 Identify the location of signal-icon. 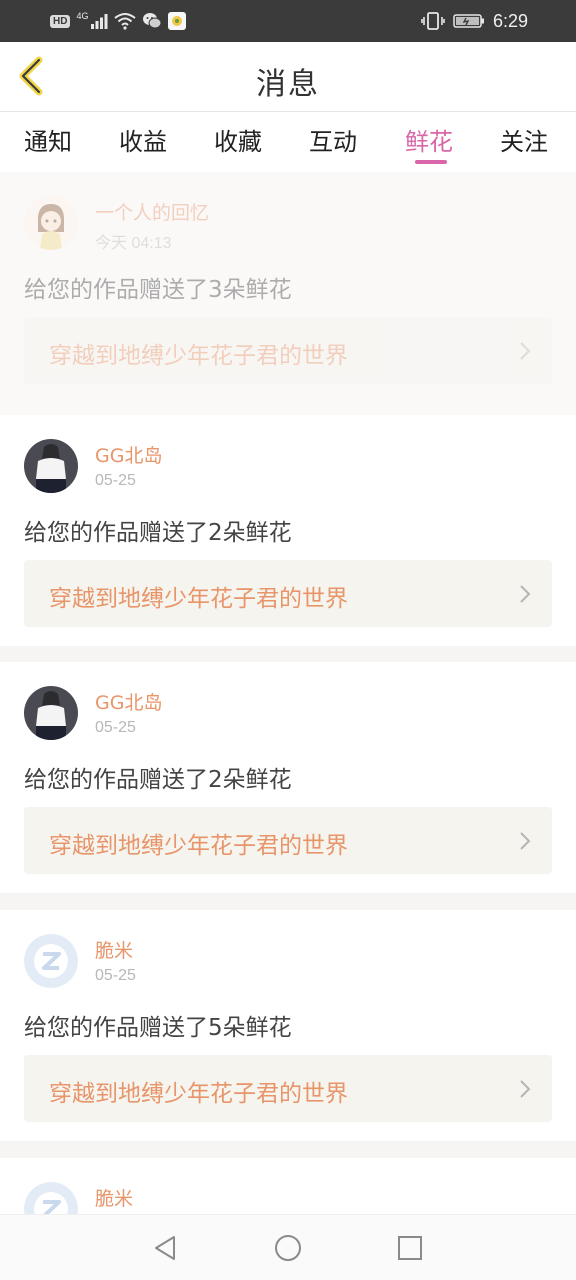
(99, 21).